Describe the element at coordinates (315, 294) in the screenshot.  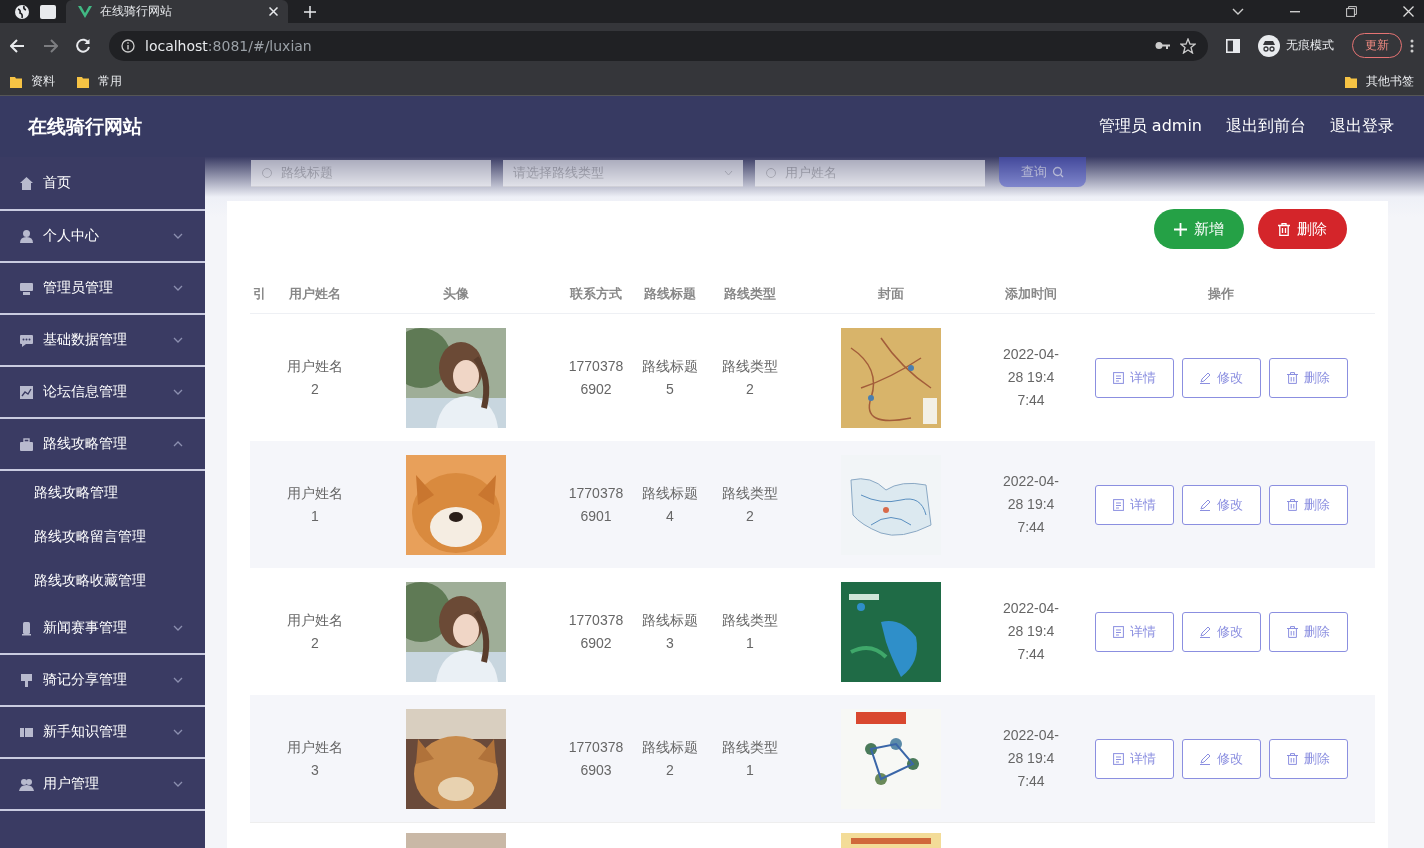
I see `column-header: 用户姓名` at that location.